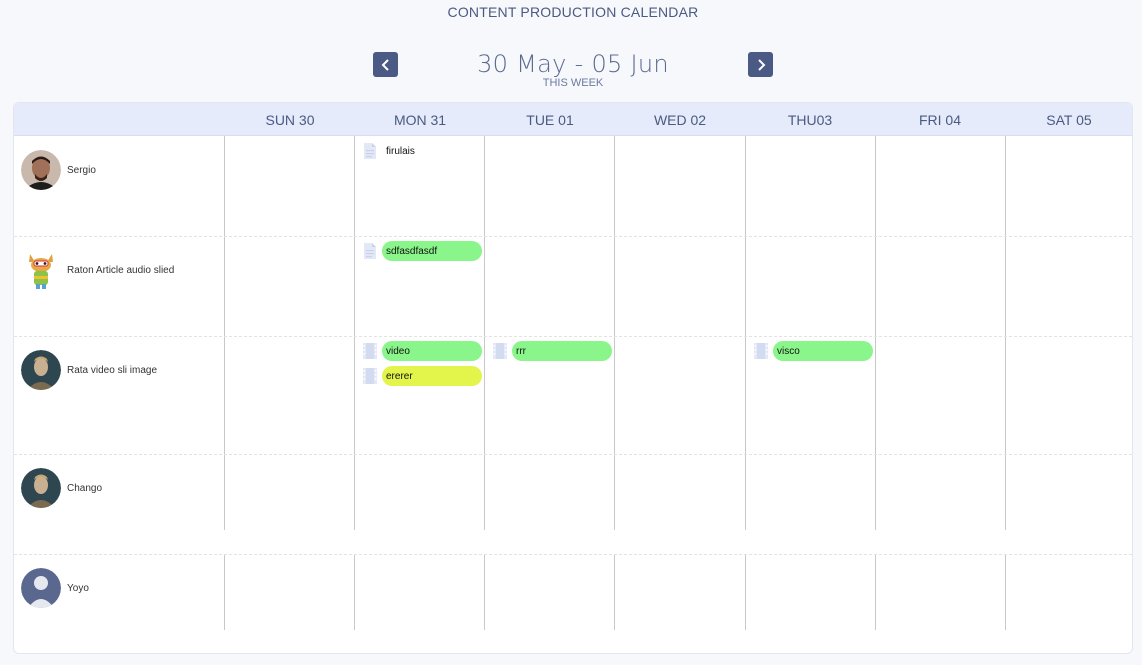 Image resolution: width=1142 pixels, height=665 pixels. I want to click on person-name: Raton Article audio slied, so click(121, 270).